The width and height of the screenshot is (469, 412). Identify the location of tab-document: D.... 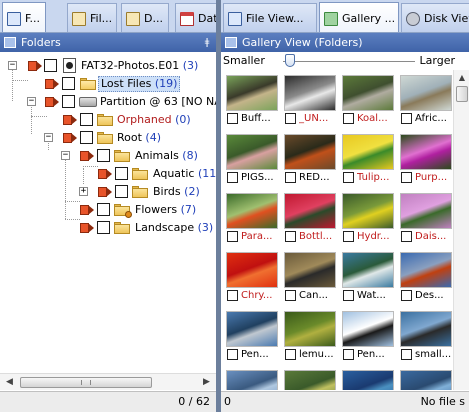
(145, 17).